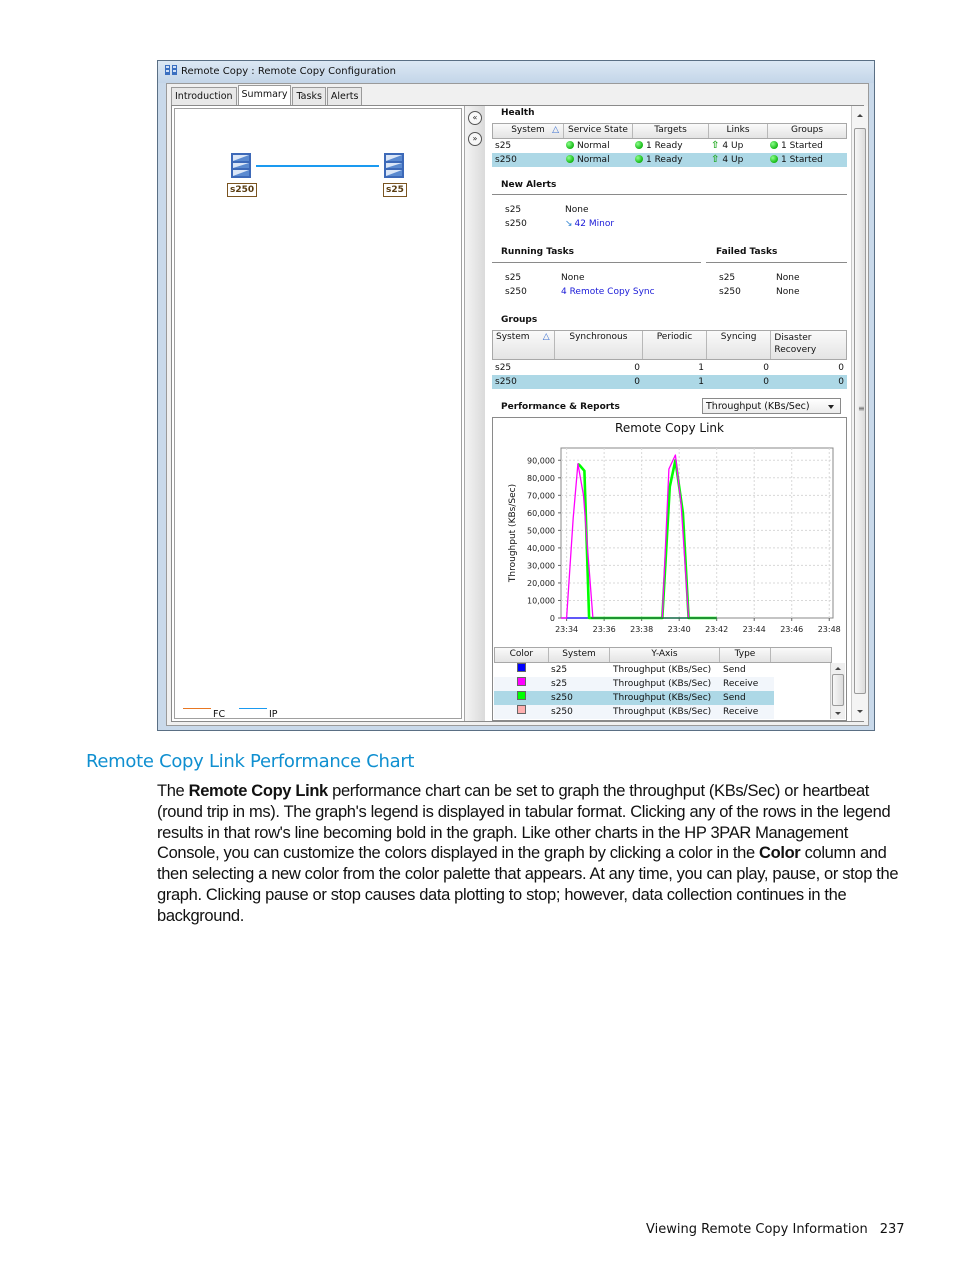 The width and height of the screenshot is (954, 1271). What do you see at coordinates (250, 761) in the screenshot?
I see `section-heading: Remote Copy Link Performance Chart` at bounding box center [250, 761].